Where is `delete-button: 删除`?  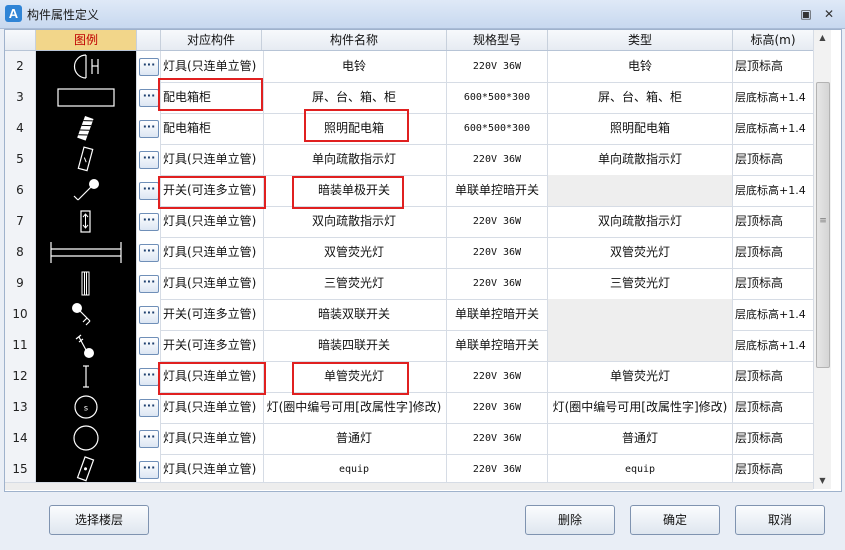 delete-button: 删除 is located at coordinates (570, 520).